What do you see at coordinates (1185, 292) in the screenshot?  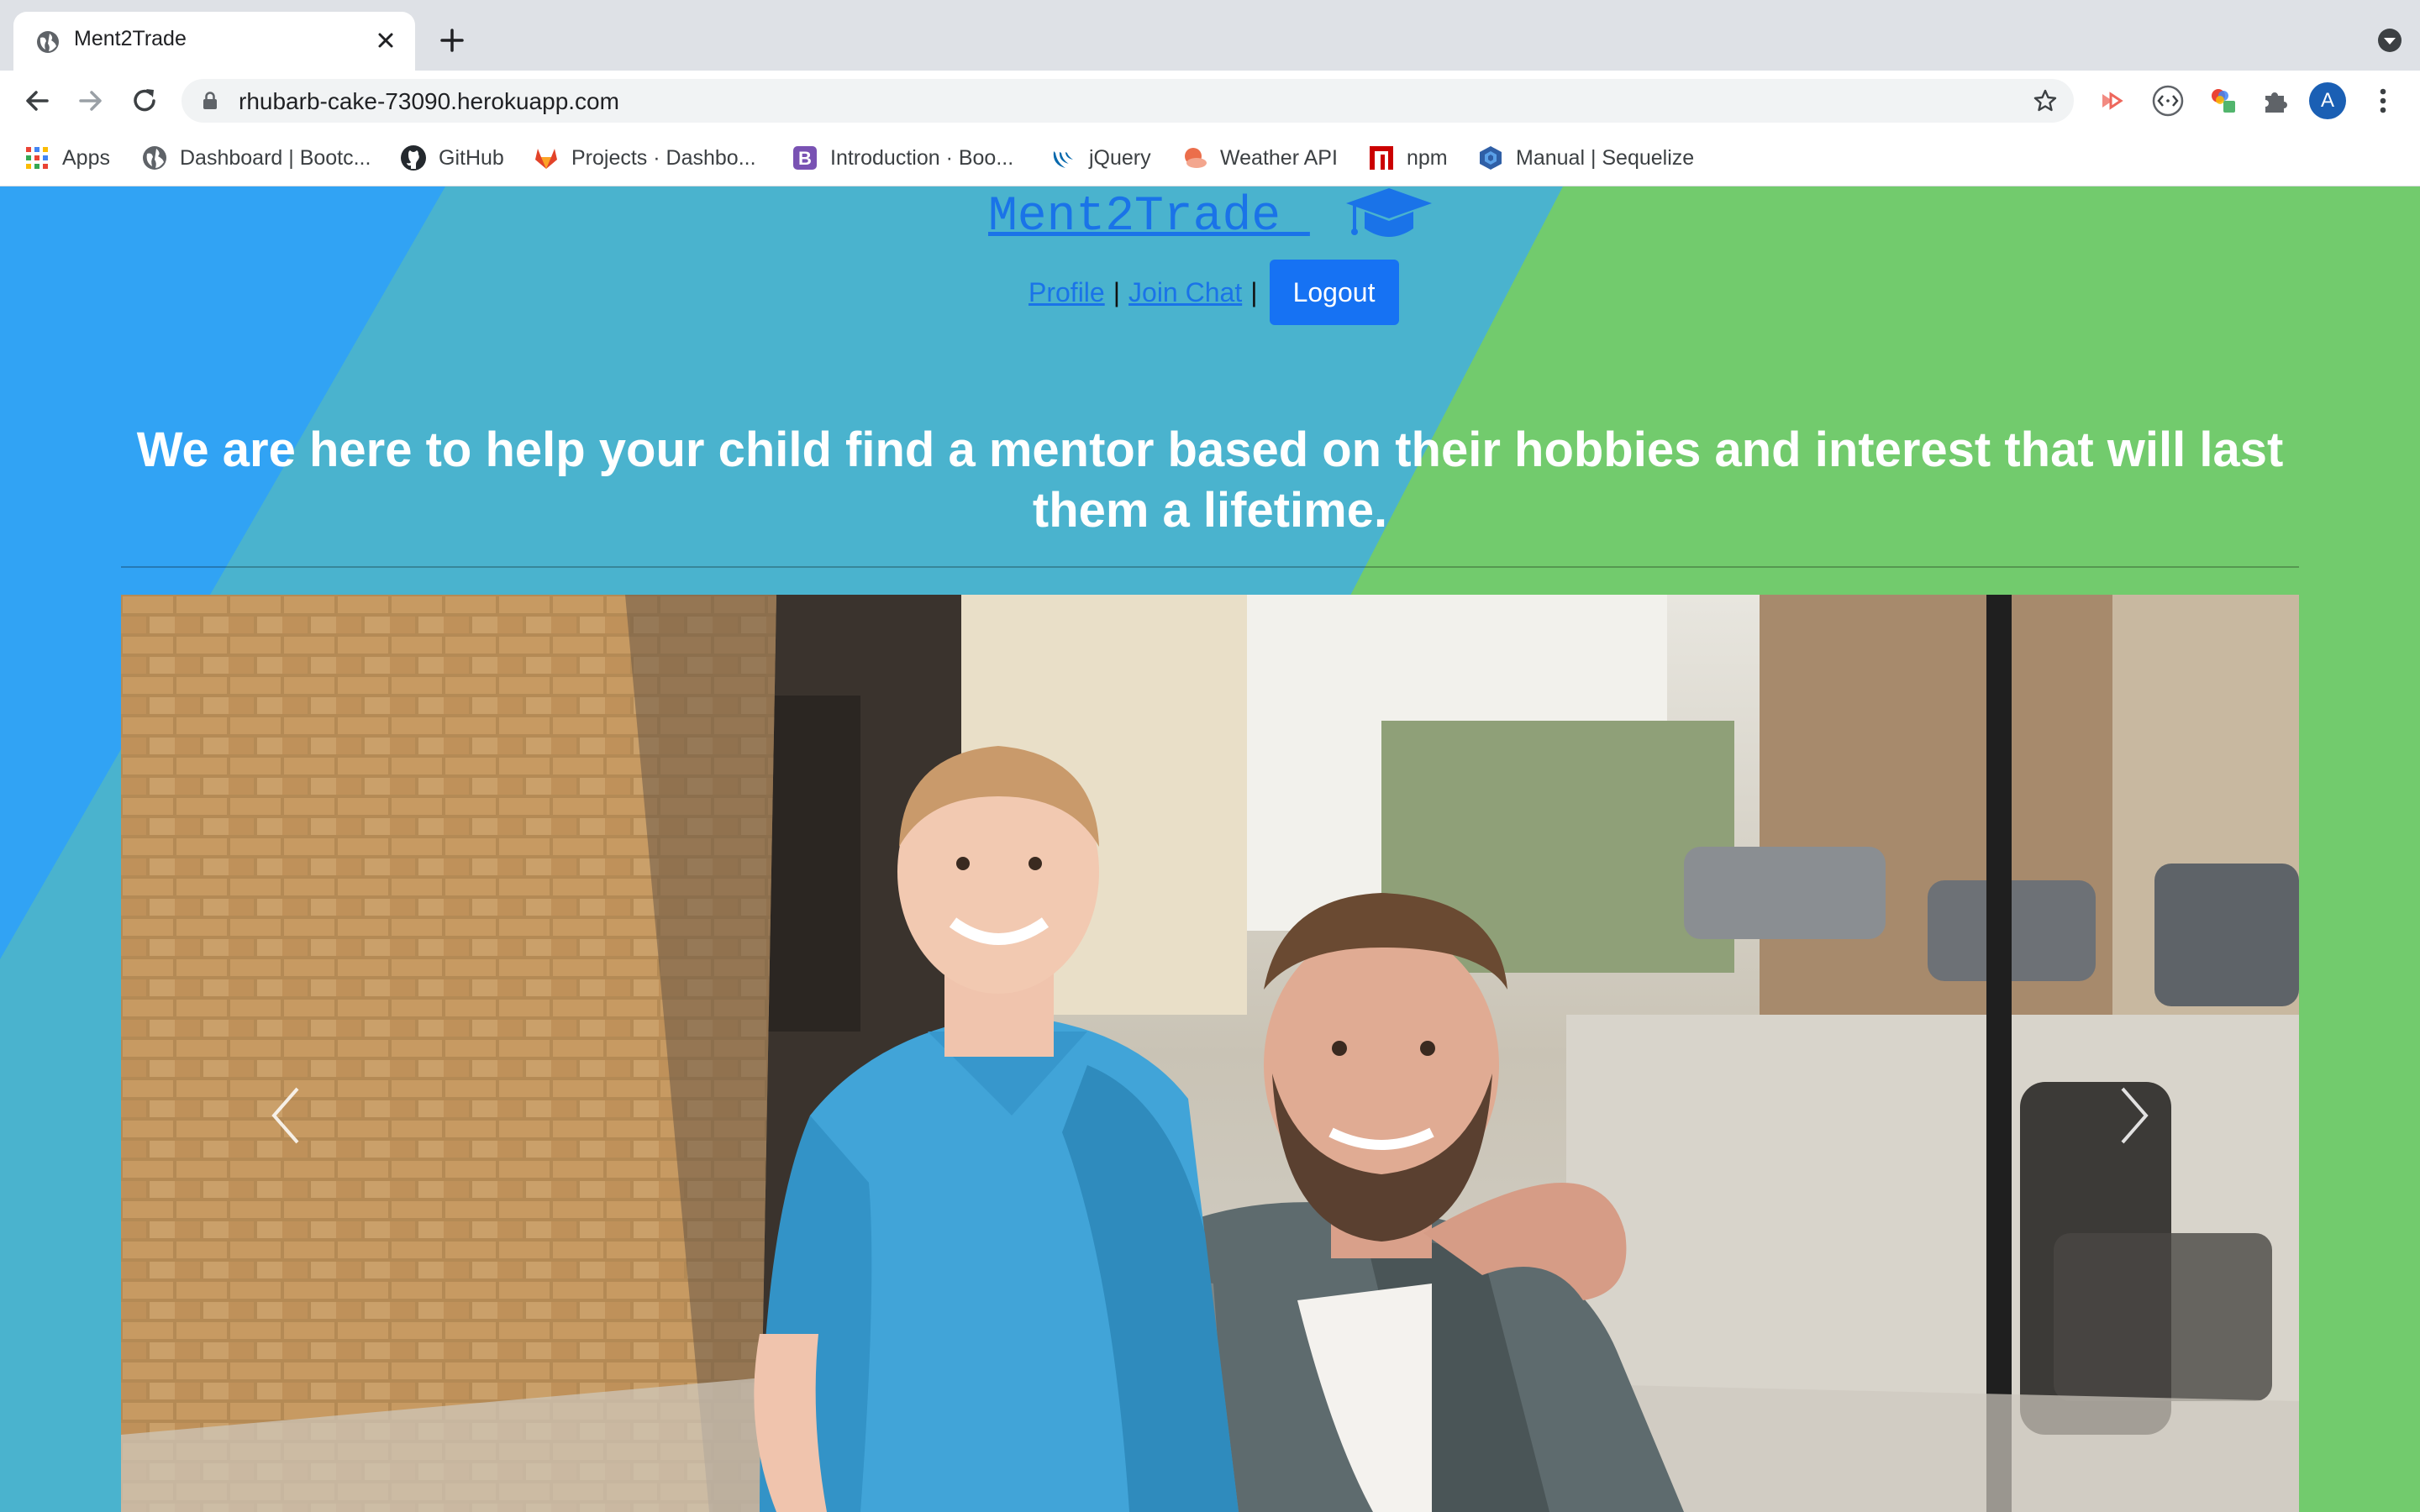 I see `join-chat-link: Join Chat` at bounding box center [1185, 292].